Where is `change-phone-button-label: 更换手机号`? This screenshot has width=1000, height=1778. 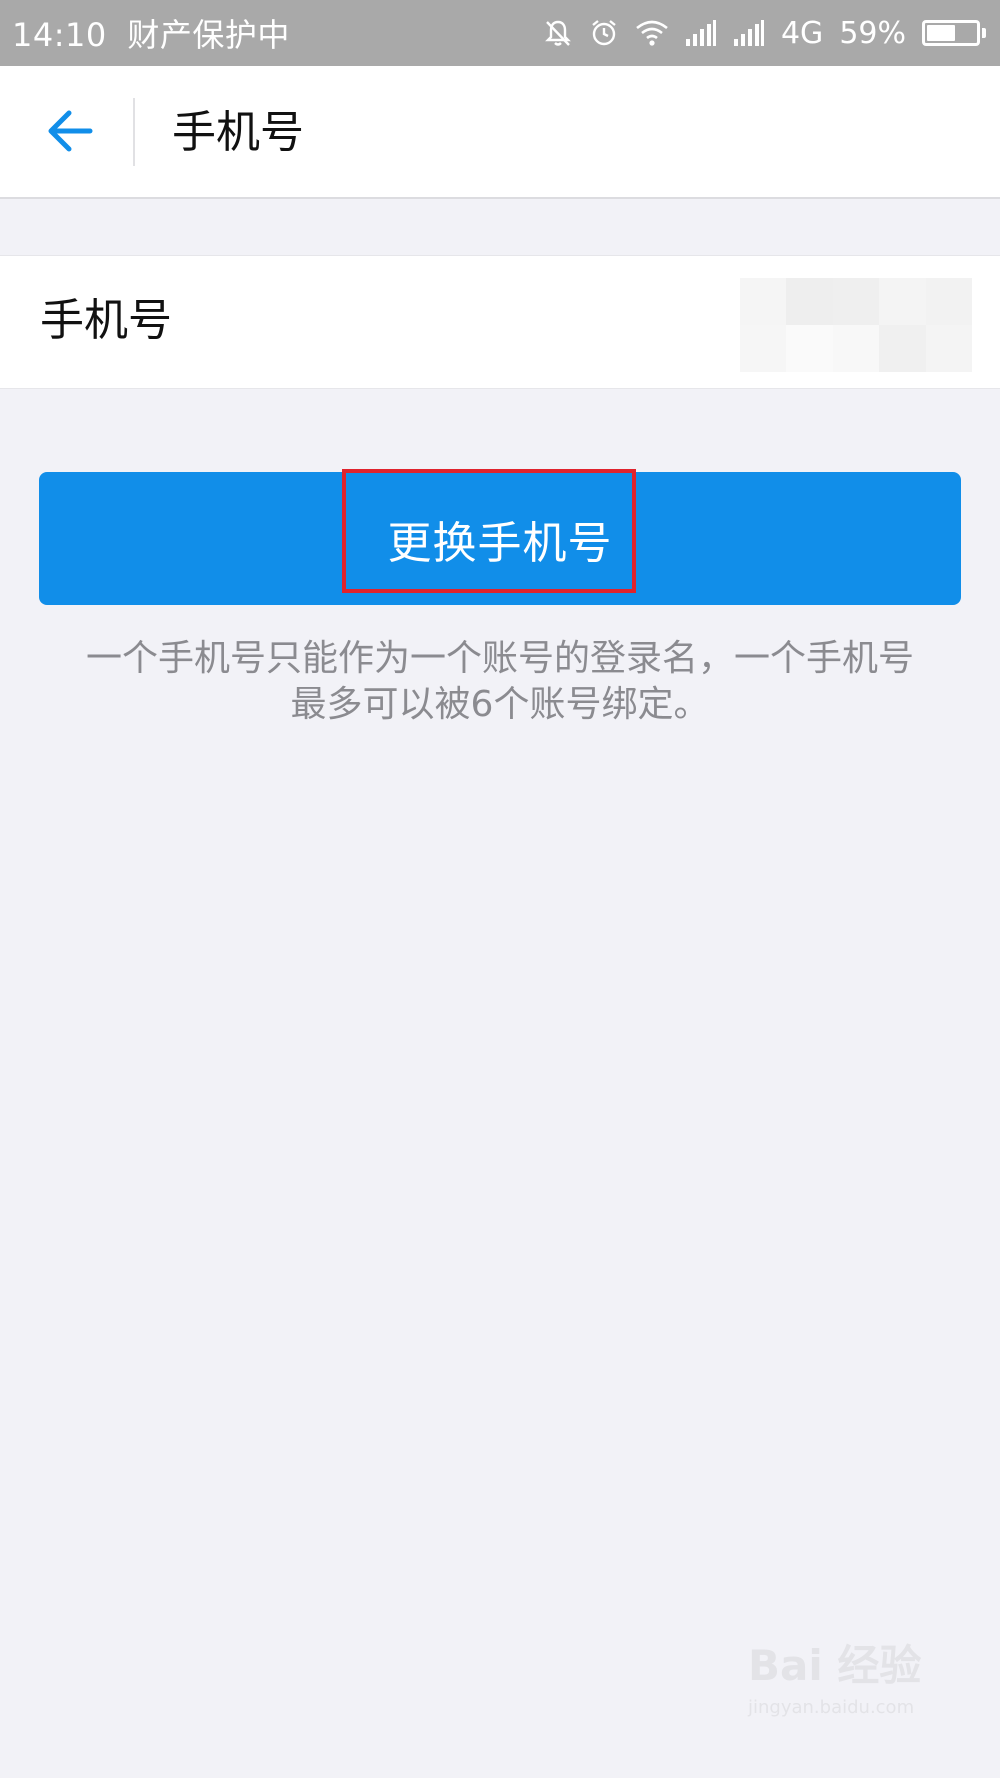
change-phone-button-label: 更换手机号 is located at coordinates (500, 543).